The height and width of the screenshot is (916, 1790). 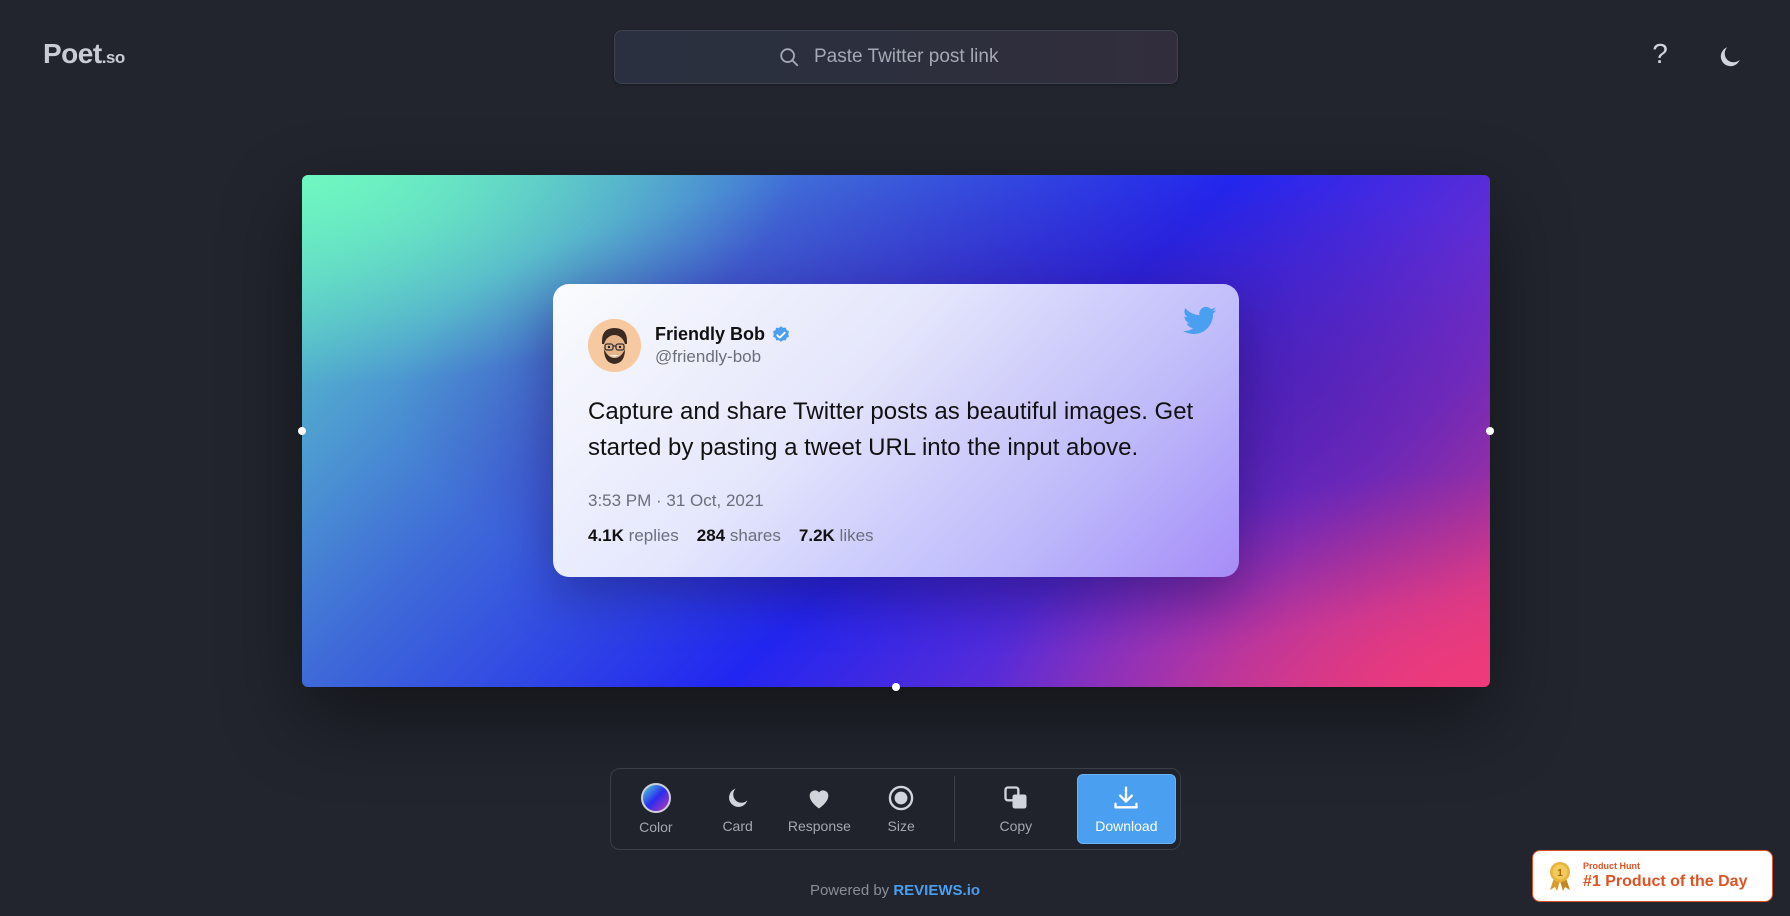 I want to click on author-name: Friendly Bob, so click(x=710, y=334).